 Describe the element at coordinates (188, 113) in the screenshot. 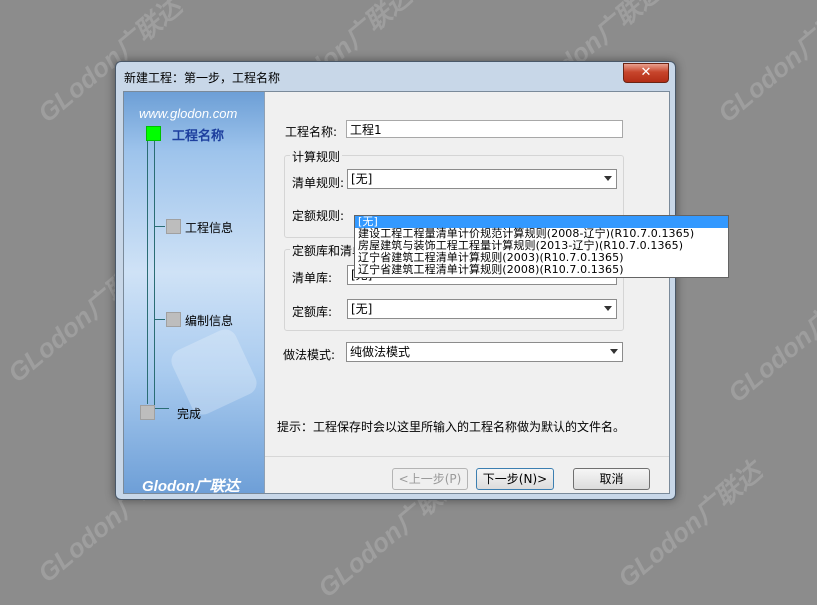

I see `sidebar-url: www.glodon.com` at that location.